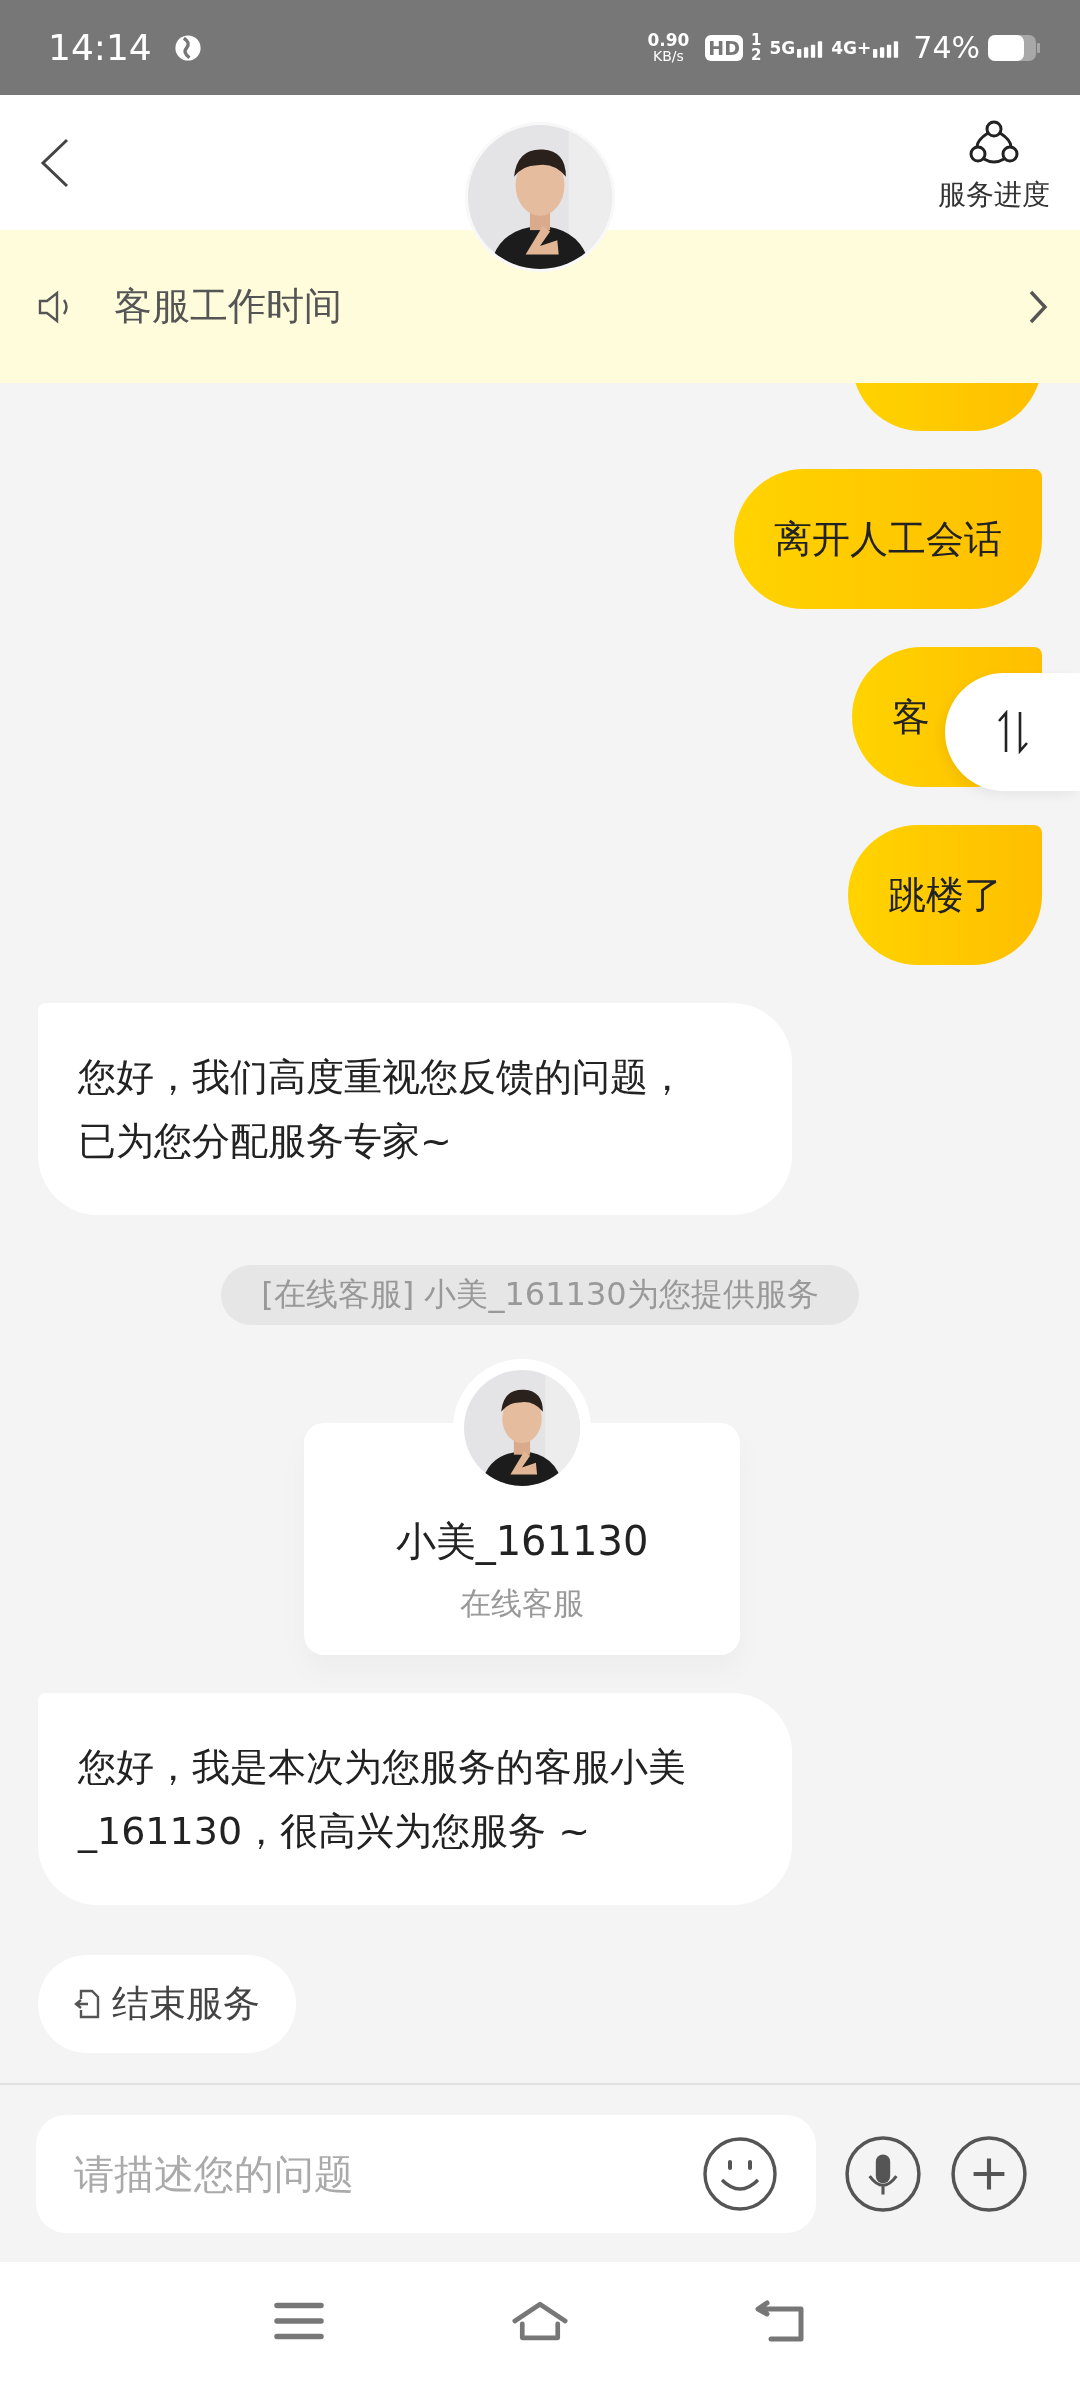  Describe the element at coordinates (668, 56) in the screenshot. I see `speed-unit: KB/s` at that location.